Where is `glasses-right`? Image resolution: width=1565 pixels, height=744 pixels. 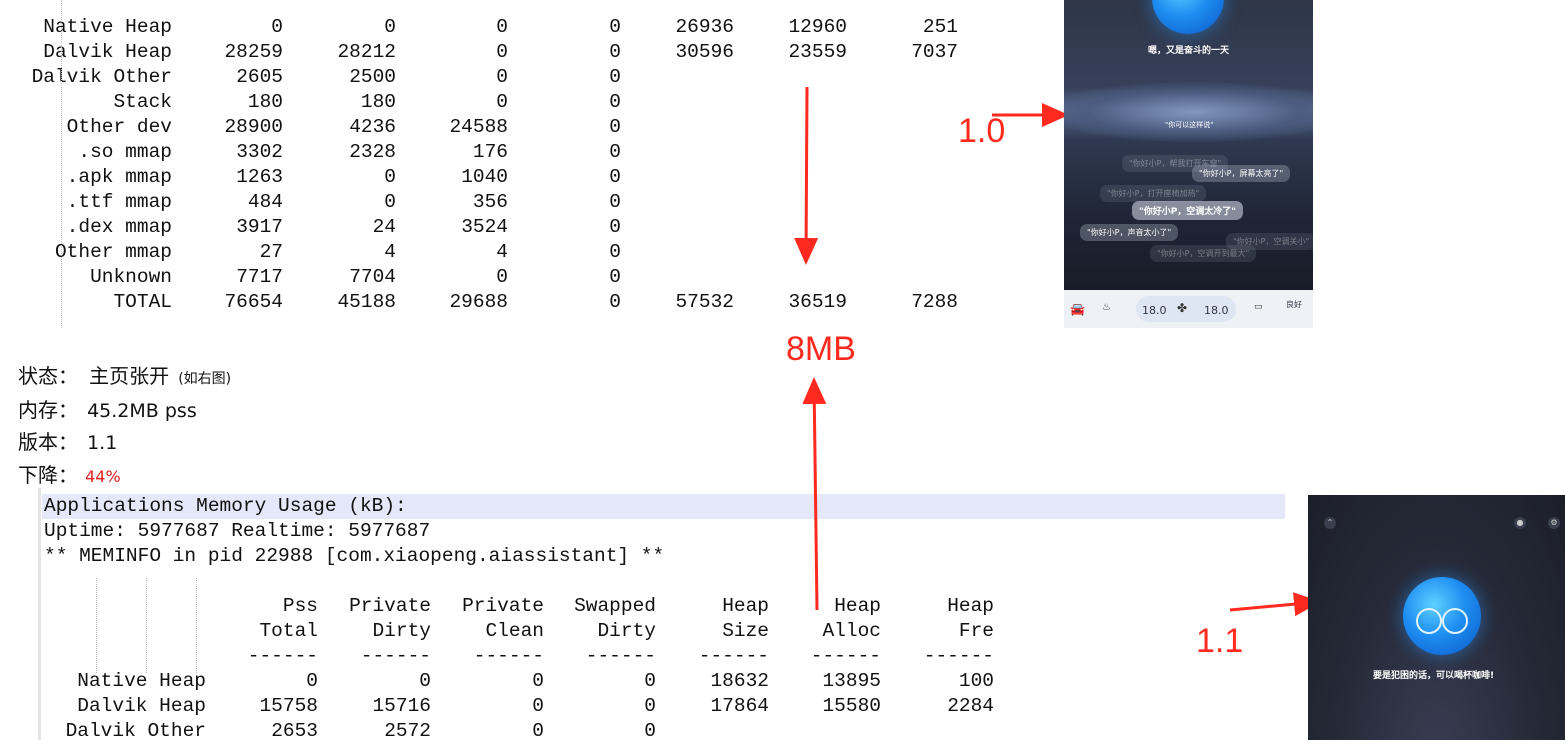
glasses-right is located at coordinates (1455, 621).